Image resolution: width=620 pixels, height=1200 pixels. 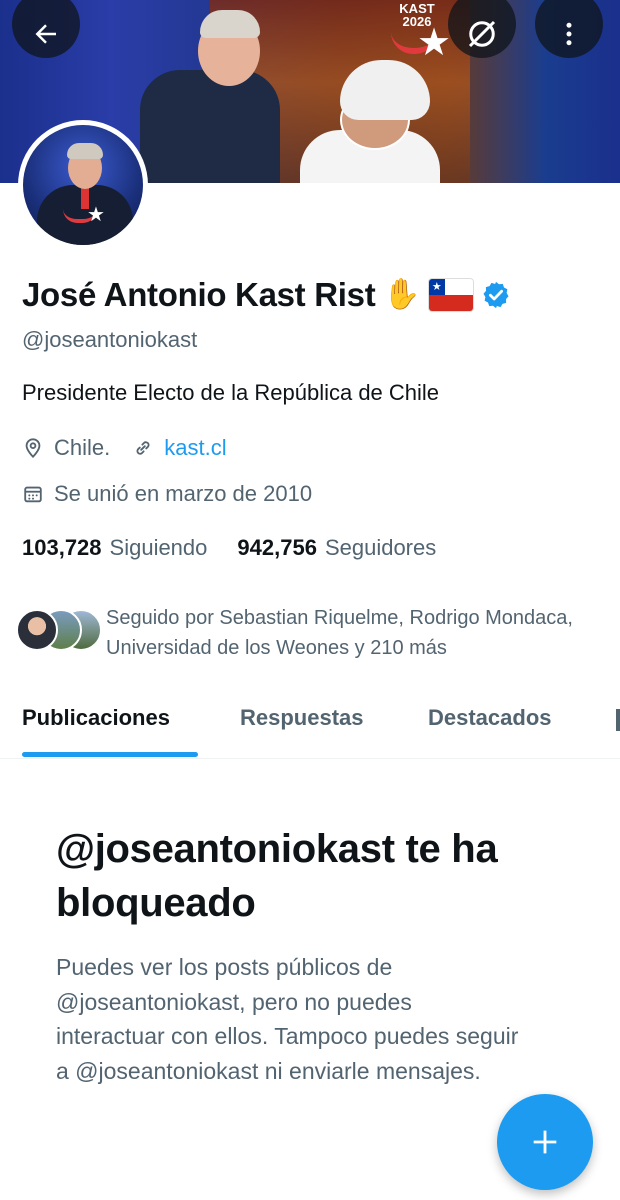 What do you see at coordinates (83, 185) in the screenshot?
I see `profile-avatar: ★` at bounding box center [83, 185].